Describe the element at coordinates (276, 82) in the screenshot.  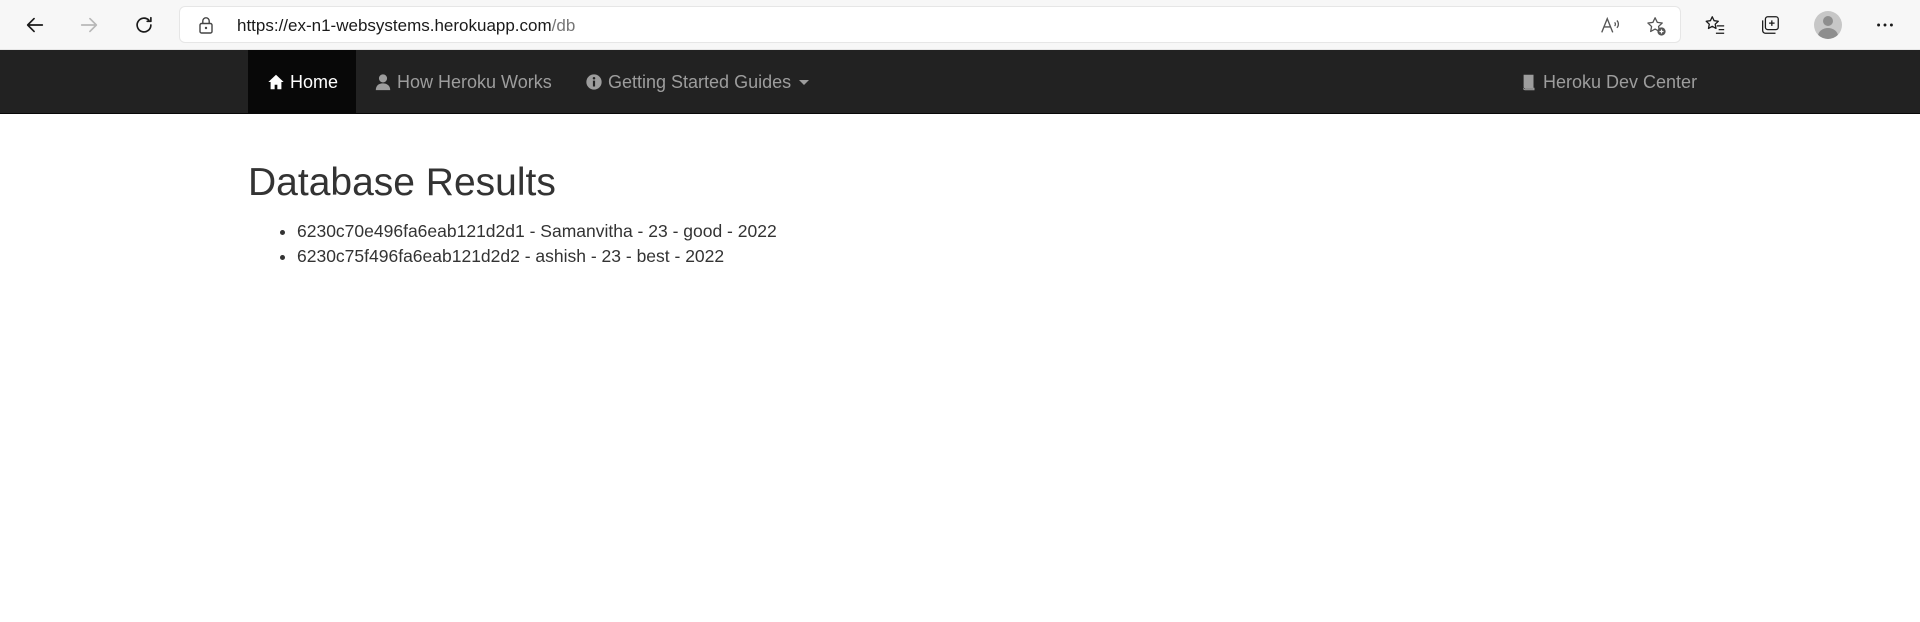
I see `home-icon` at that location.